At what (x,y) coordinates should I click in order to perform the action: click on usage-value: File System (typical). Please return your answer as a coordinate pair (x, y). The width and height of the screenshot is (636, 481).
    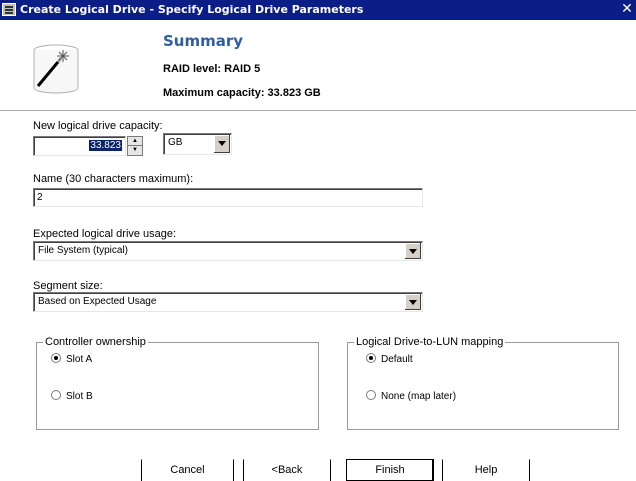
    Looking at the image, I should click on (83, 250).